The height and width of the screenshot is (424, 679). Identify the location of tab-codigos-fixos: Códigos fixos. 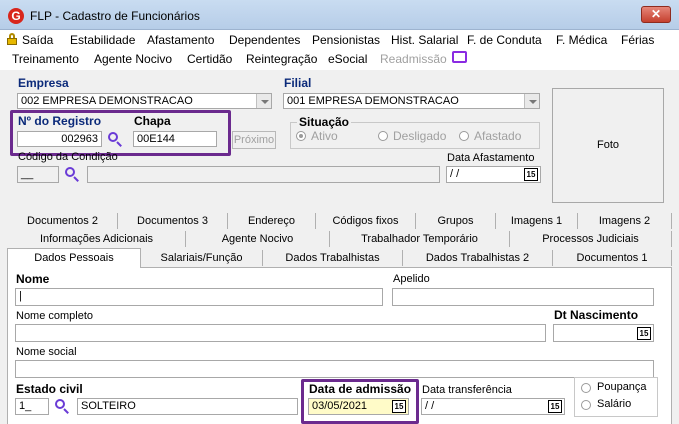
(366, 221).